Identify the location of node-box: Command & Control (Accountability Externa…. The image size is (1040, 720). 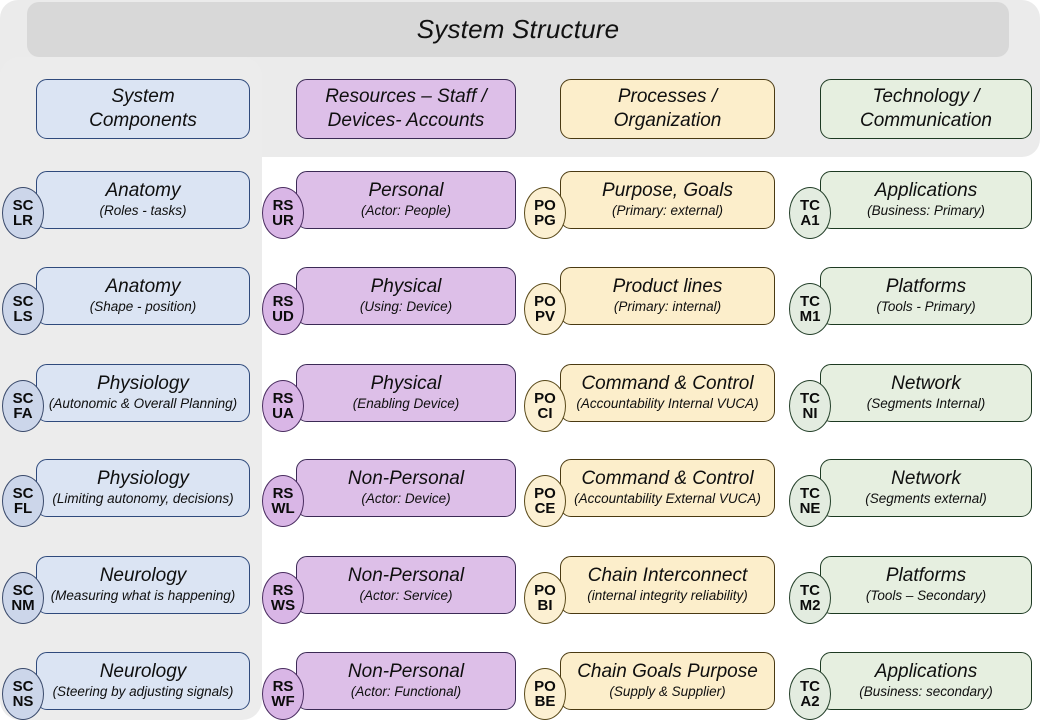
(667, 488).